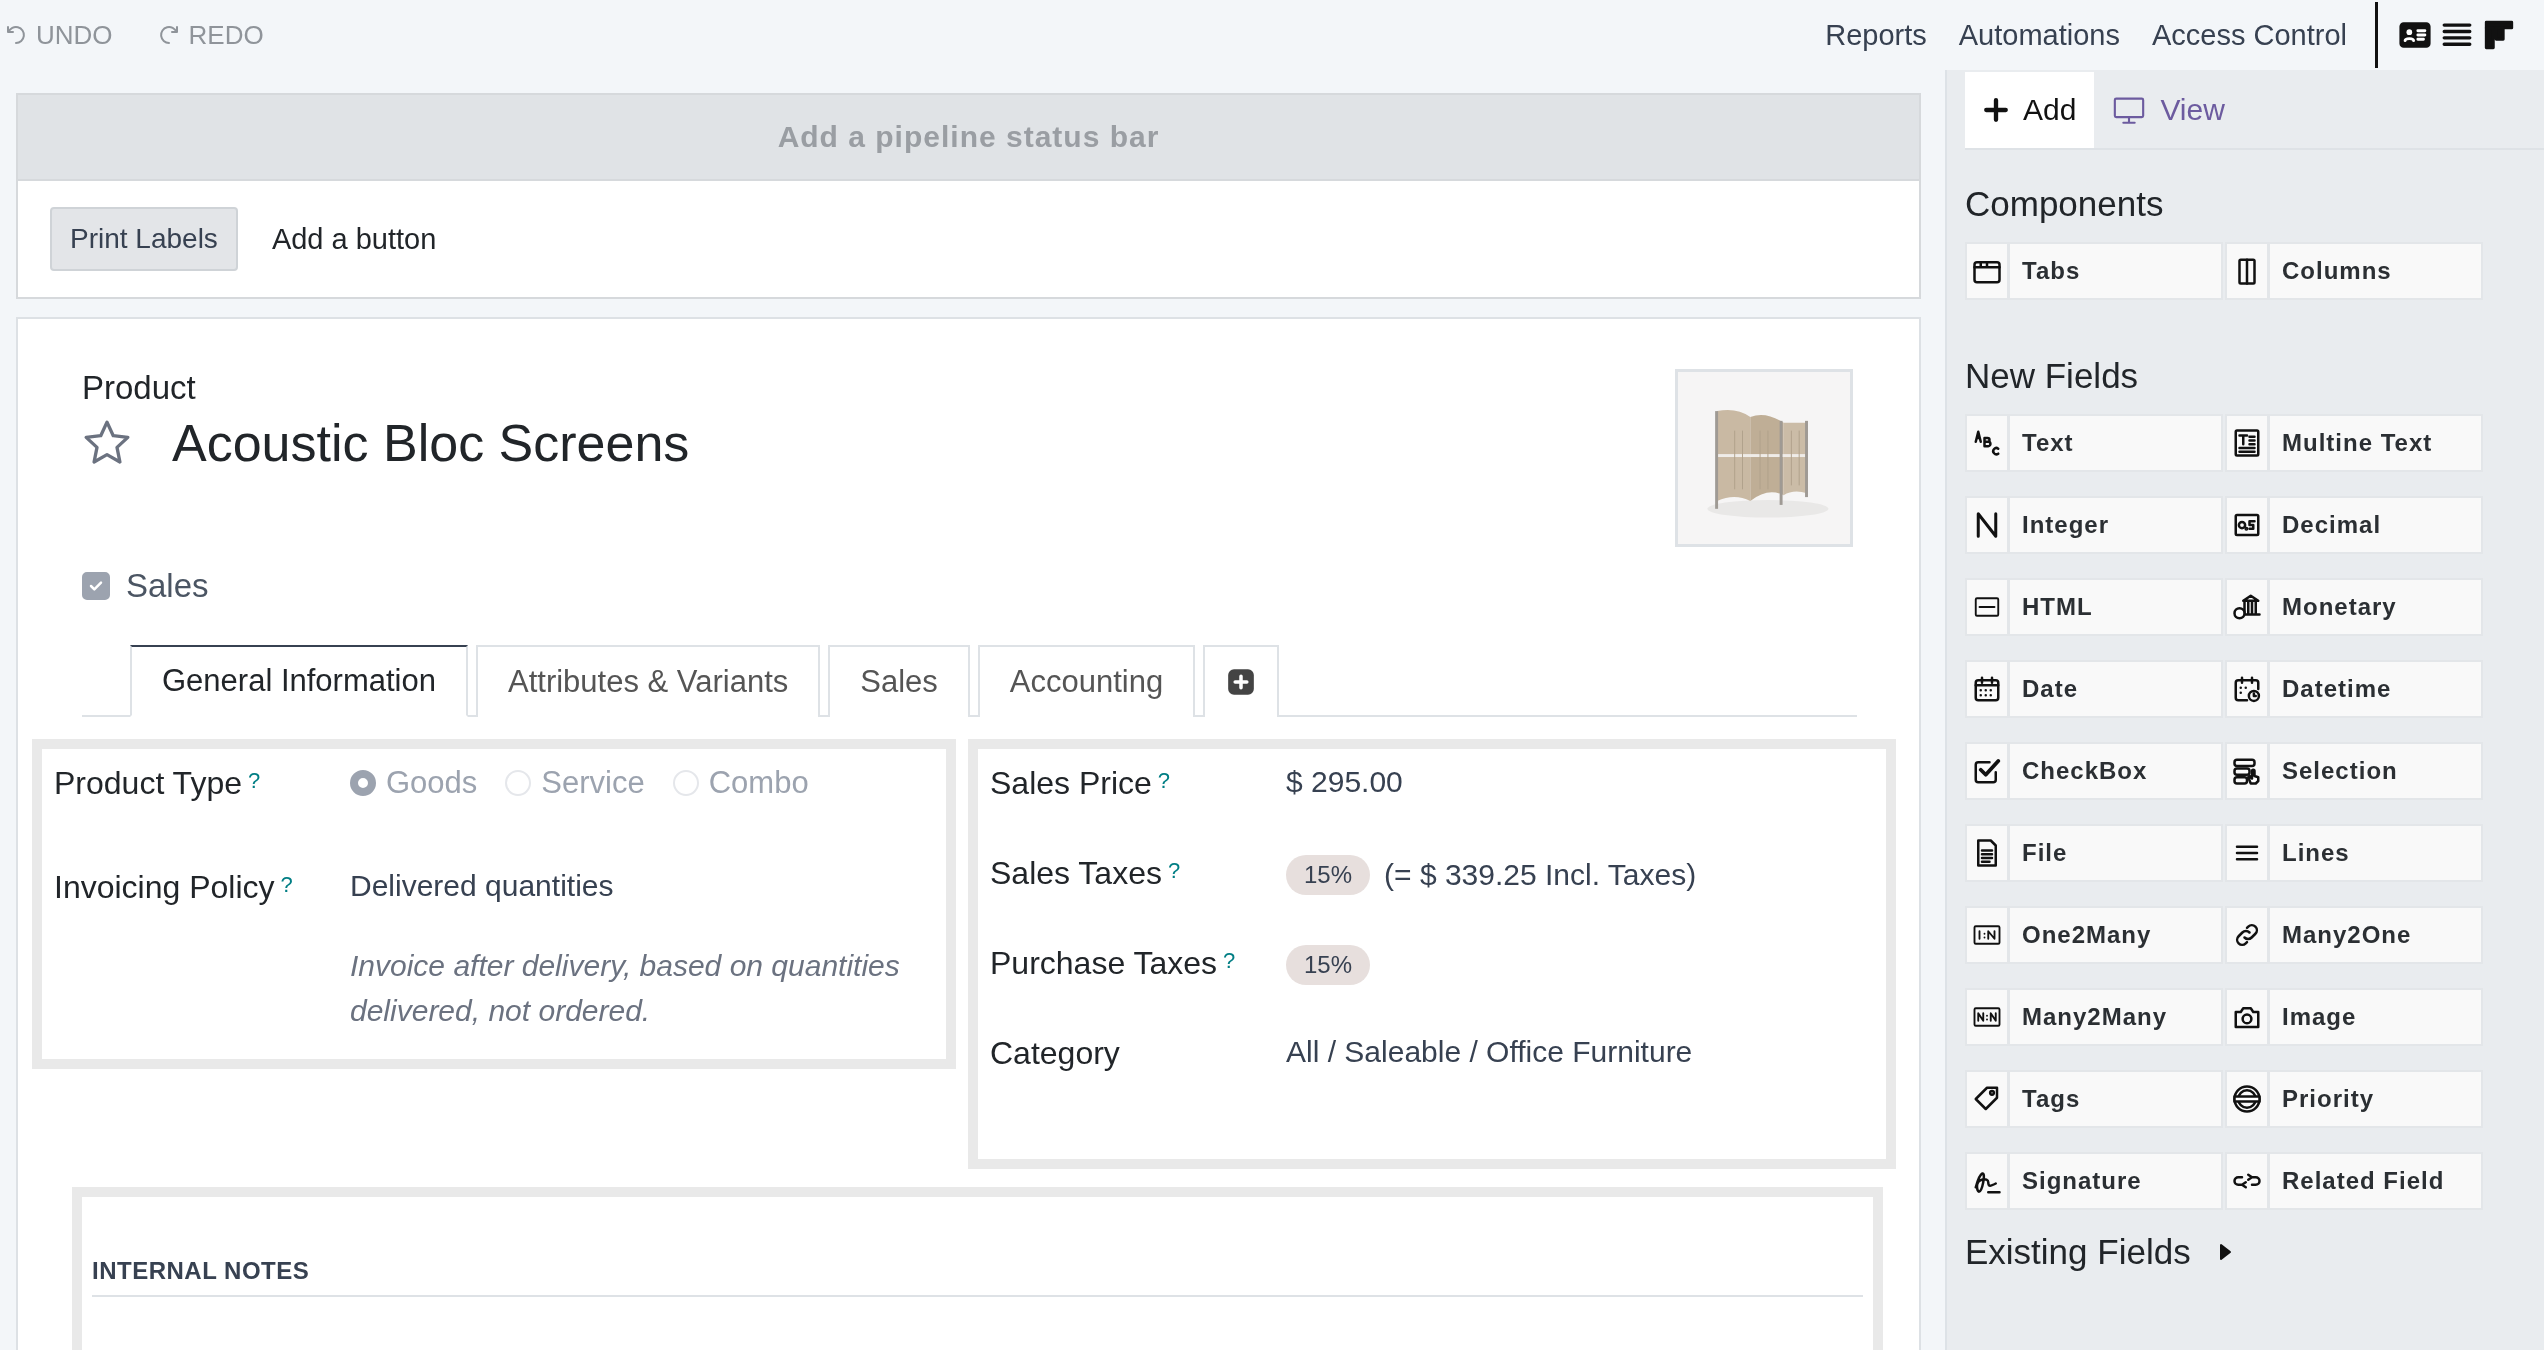  Describe the element at coordinates (299, 681) in the screenshot. I see `form-tab: General Information` at that location.